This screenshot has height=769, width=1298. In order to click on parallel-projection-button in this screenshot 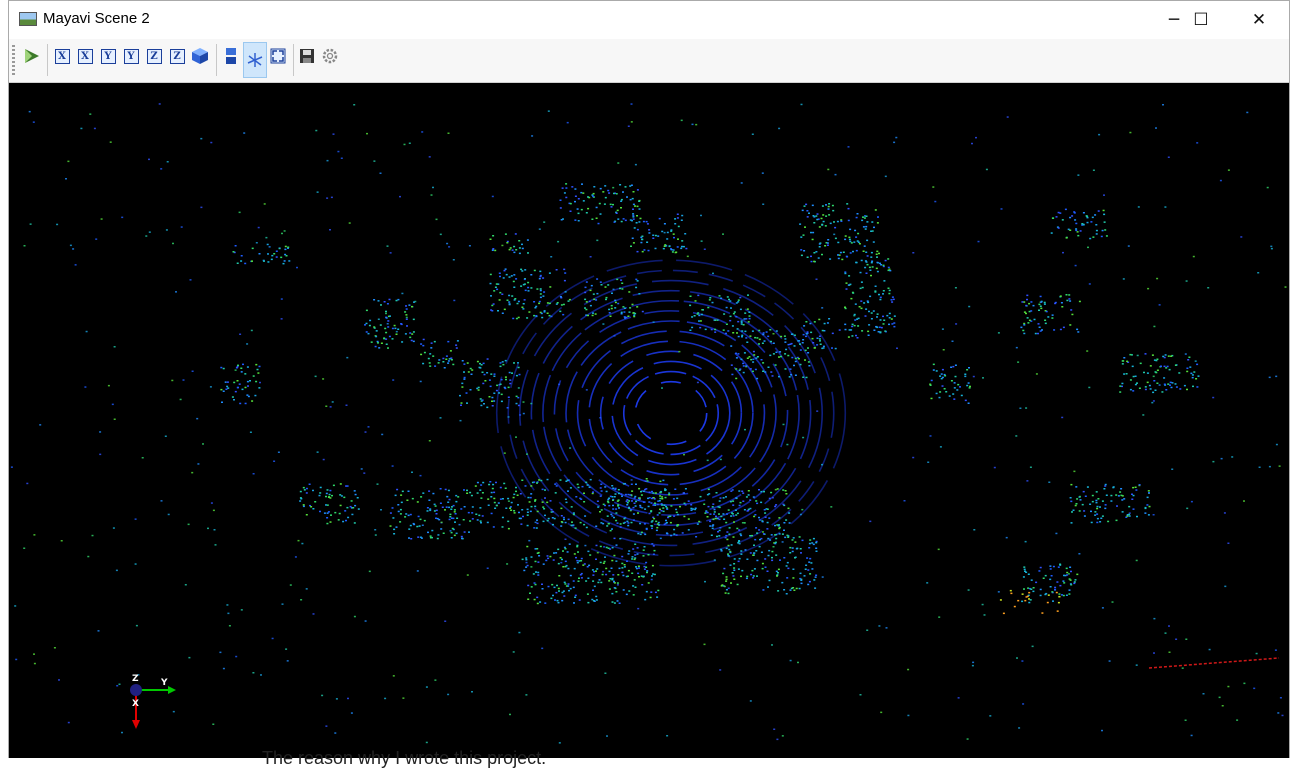, I will do `click(231, 56)`.